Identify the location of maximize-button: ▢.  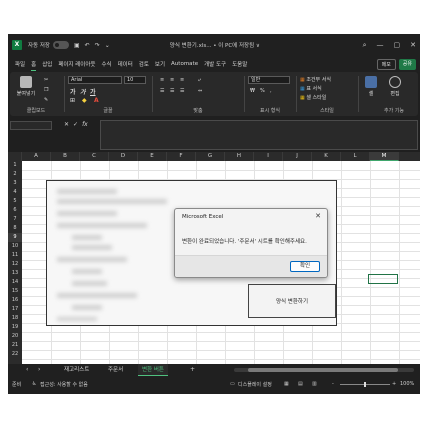
(397, 45).